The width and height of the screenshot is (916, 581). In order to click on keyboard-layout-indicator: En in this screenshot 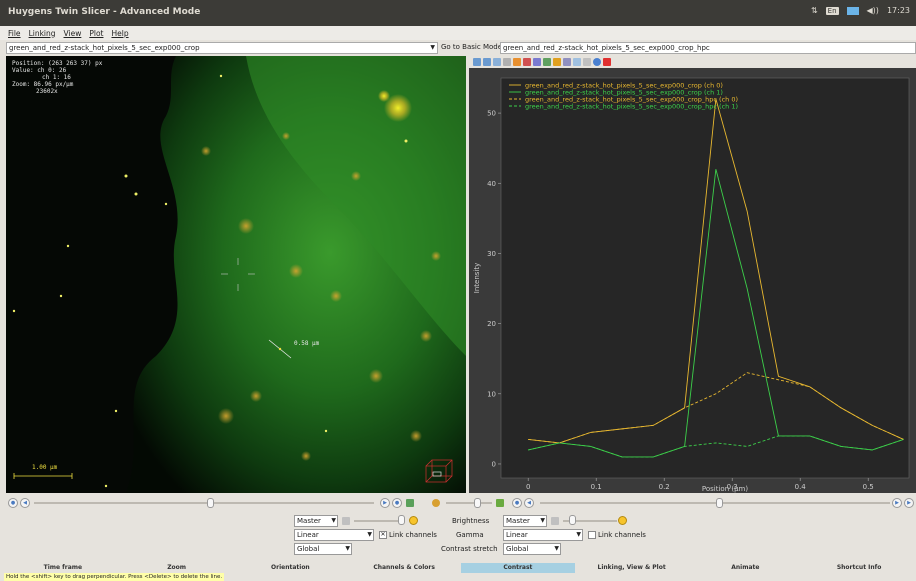, I will do `click(832, 10)`.